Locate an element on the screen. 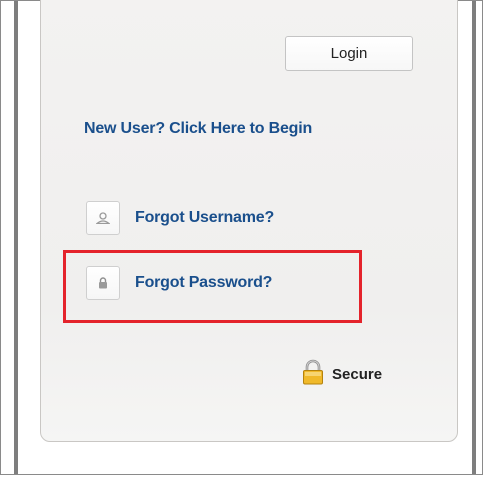 The height and width of the screenshot is (477, 485). forgot-username-link: Forgot Username? is located at coordinates (204, 218).